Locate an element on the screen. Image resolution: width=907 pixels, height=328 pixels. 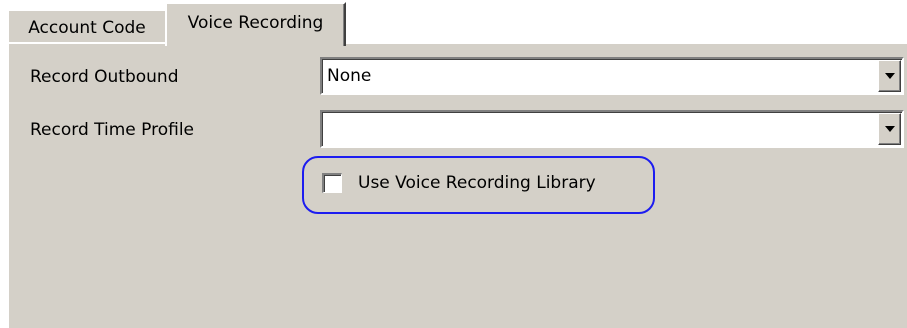
record-time-profile-select is located at coordinates (612, 129).